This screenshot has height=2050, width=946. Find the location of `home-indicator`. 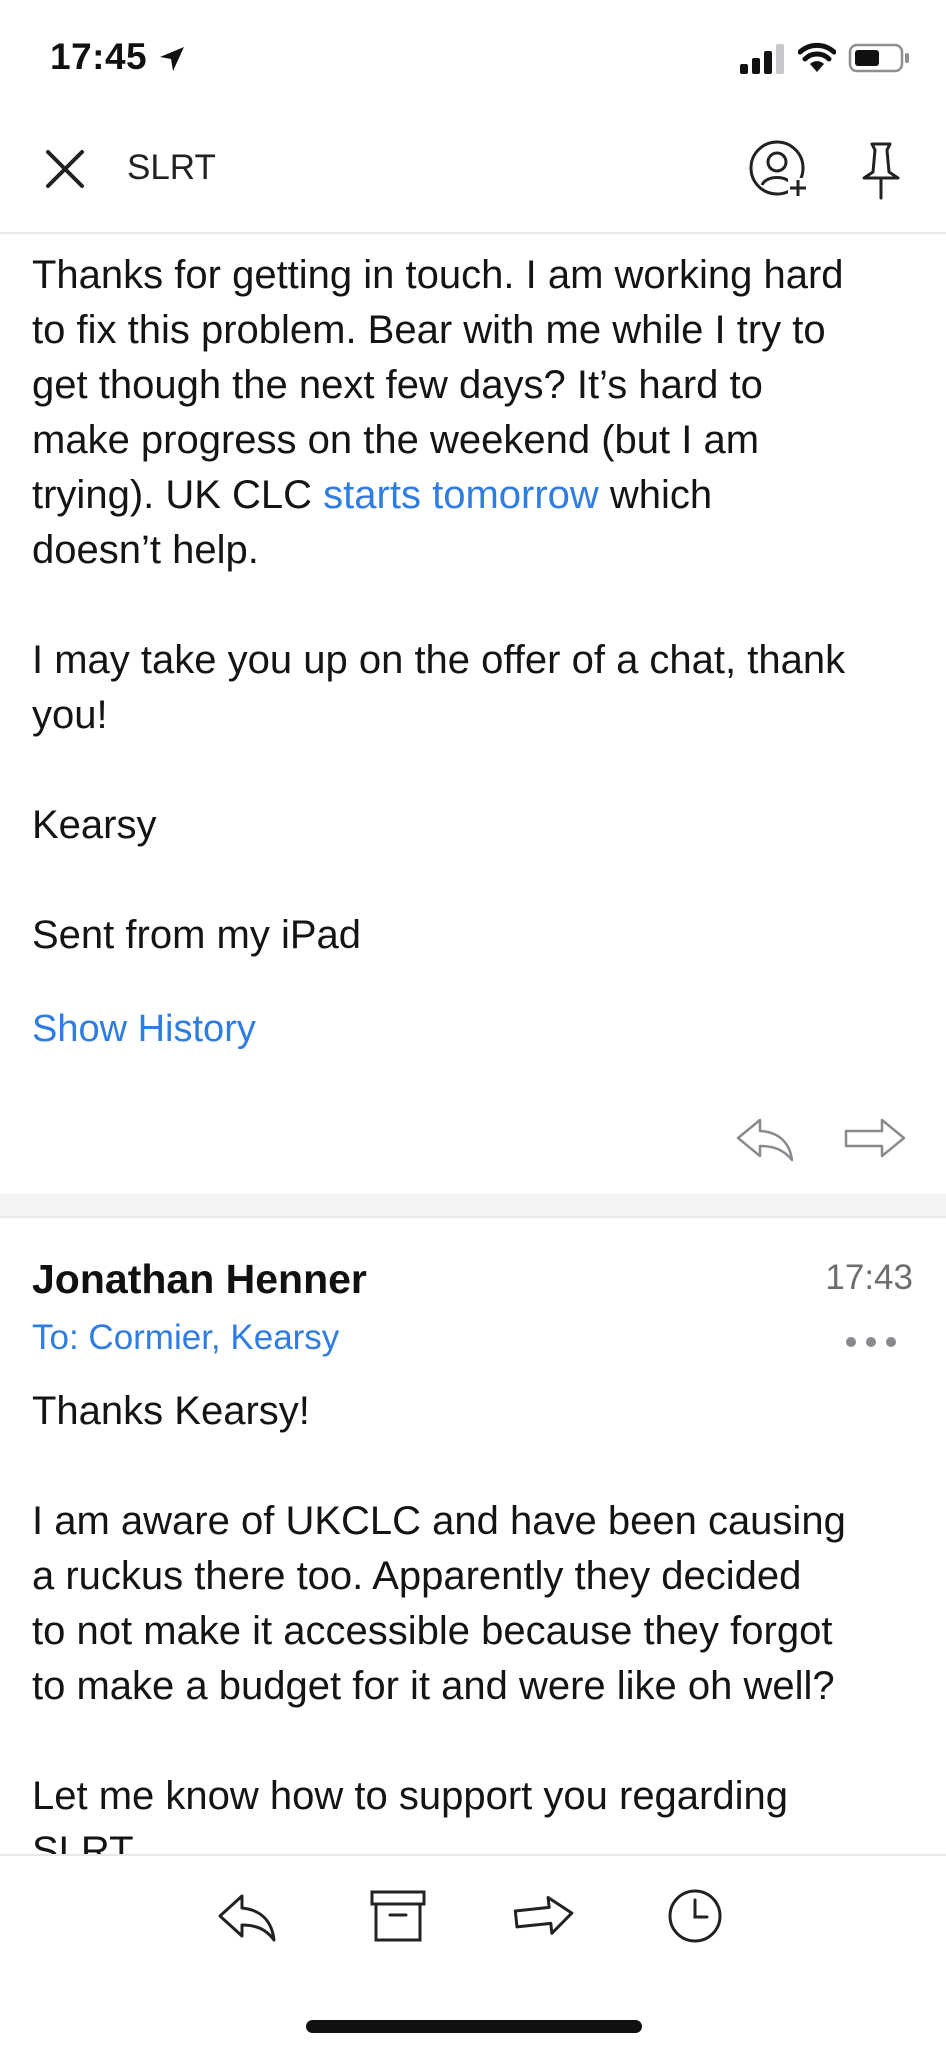

home-indicator is located at coordinates (474, 2026).